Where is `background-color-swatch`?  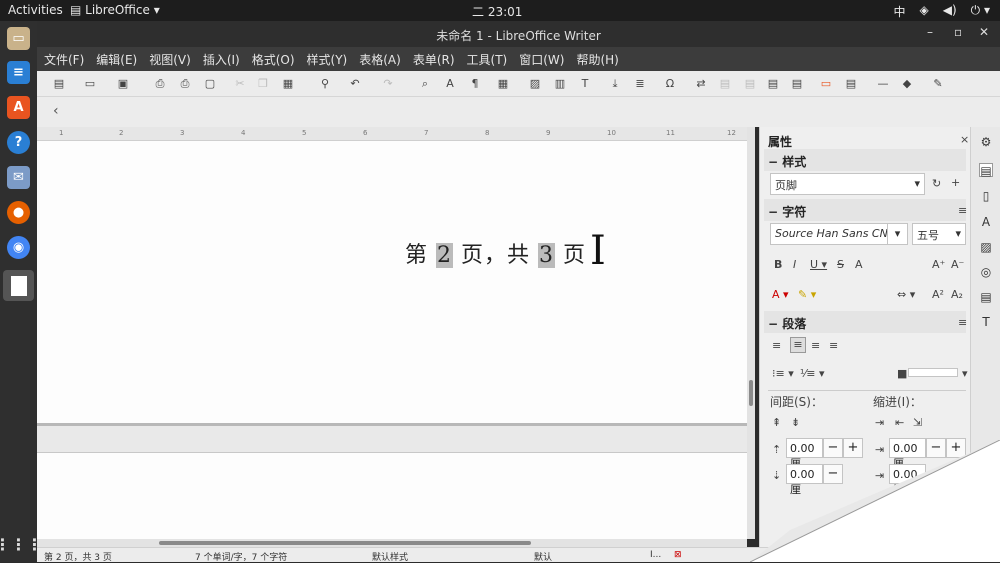 background-color-swatch is located at coordinates (933, 372).